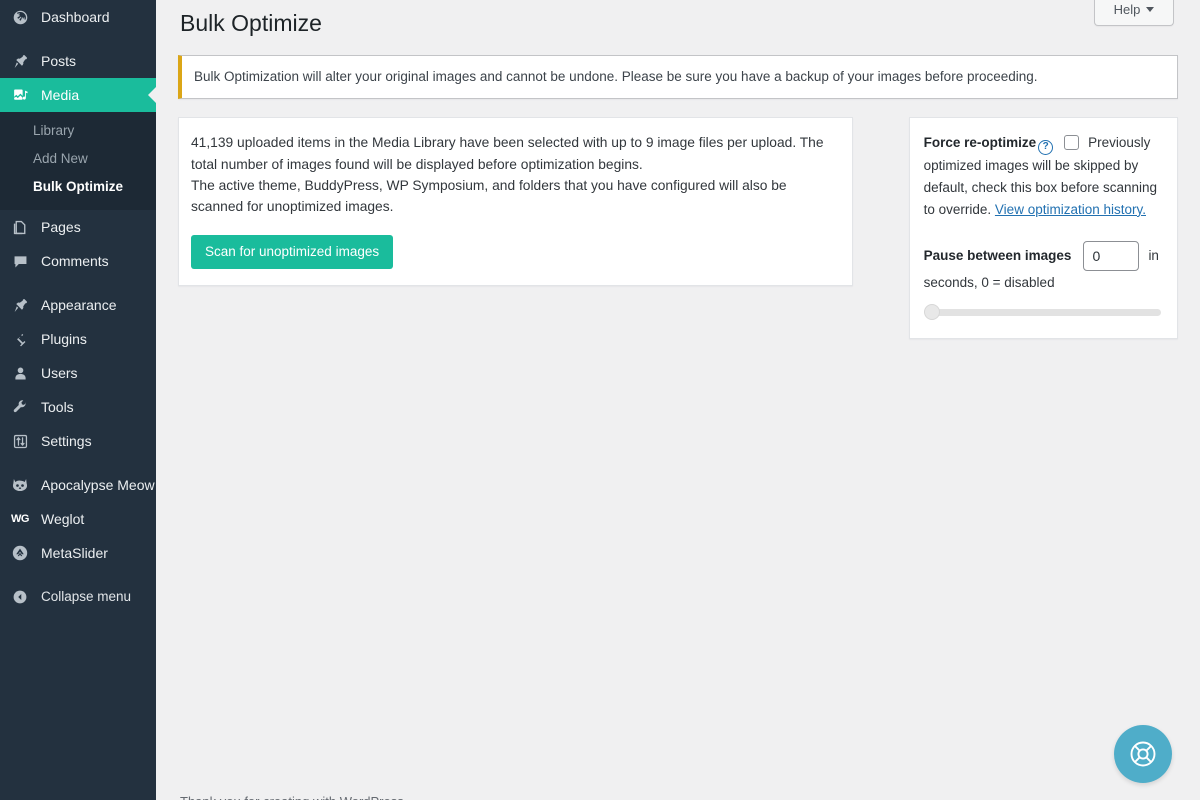  I want to click on sidebar-item-pages: Pages, so click(78, 227).